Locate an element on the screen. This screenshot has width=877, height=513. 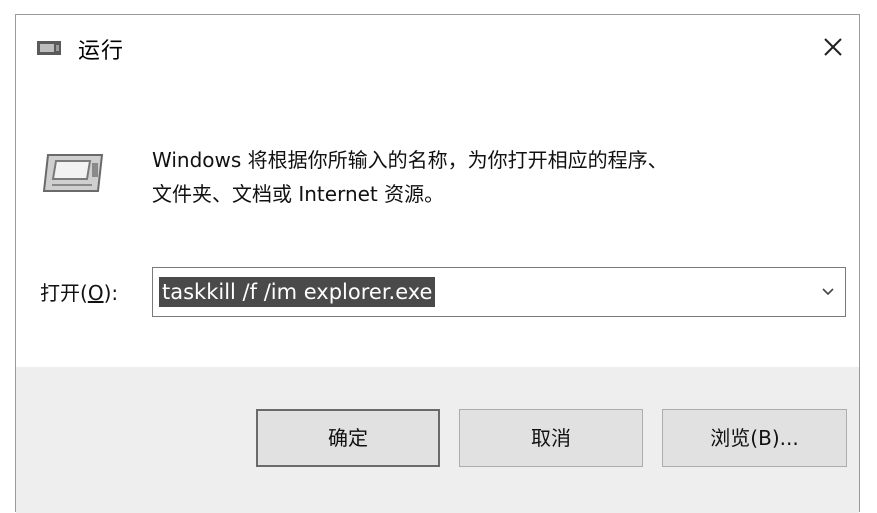
open-label-prefix: 打开( is located at coordinates (64, 293).